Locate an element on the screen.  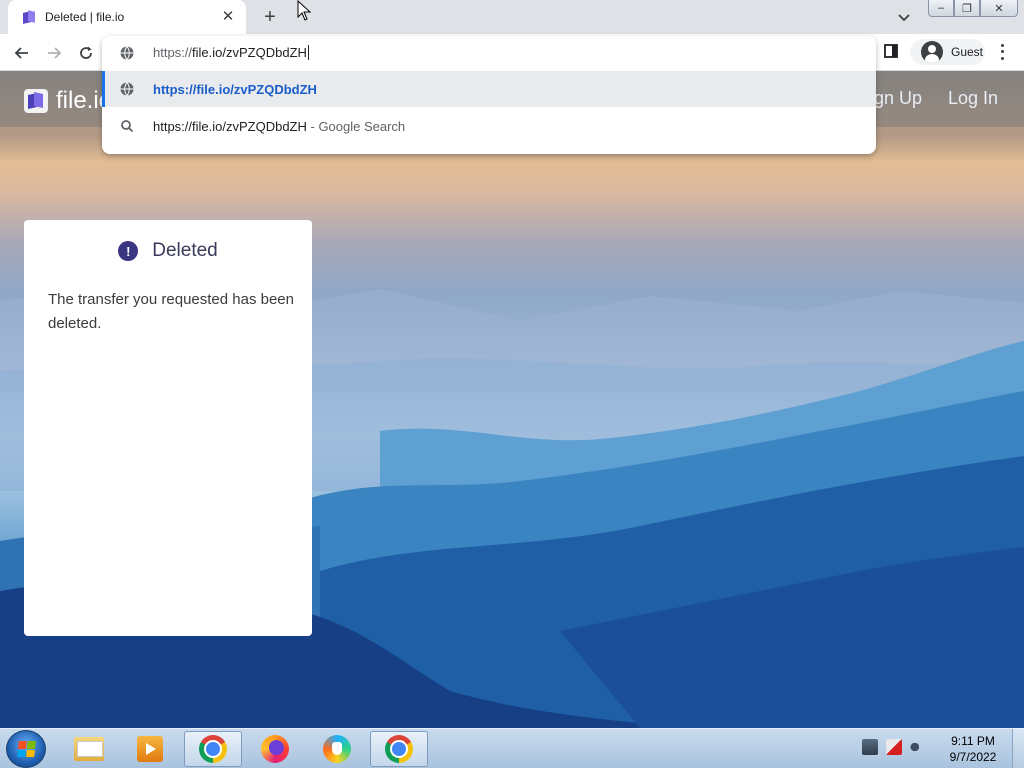
alert-icon: ! is located at coordinates (128, 251).